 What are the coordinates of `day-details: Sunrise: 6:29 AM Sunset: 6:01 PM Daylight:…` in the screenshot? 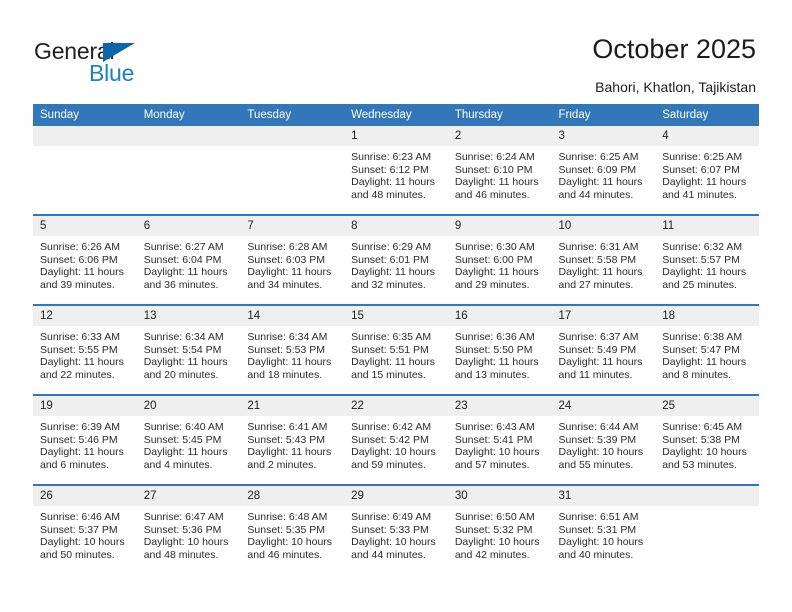 It's located at (396, 263).